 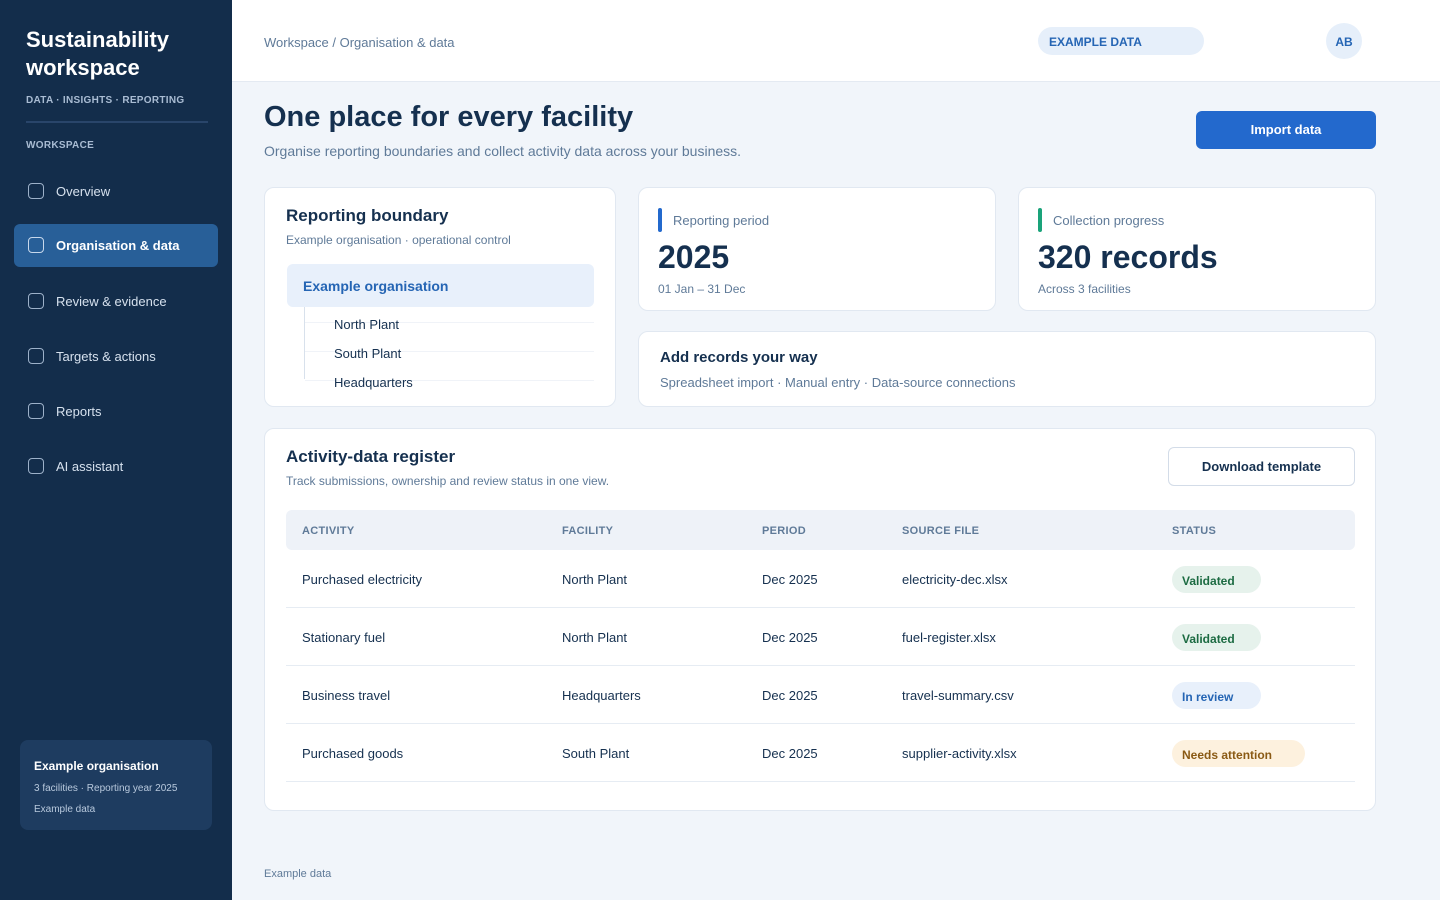 What do you see at coordinates (1194, 531) in the screenshot?
I see `column-header-status: STATUS` at bounding box center [1194, 531].